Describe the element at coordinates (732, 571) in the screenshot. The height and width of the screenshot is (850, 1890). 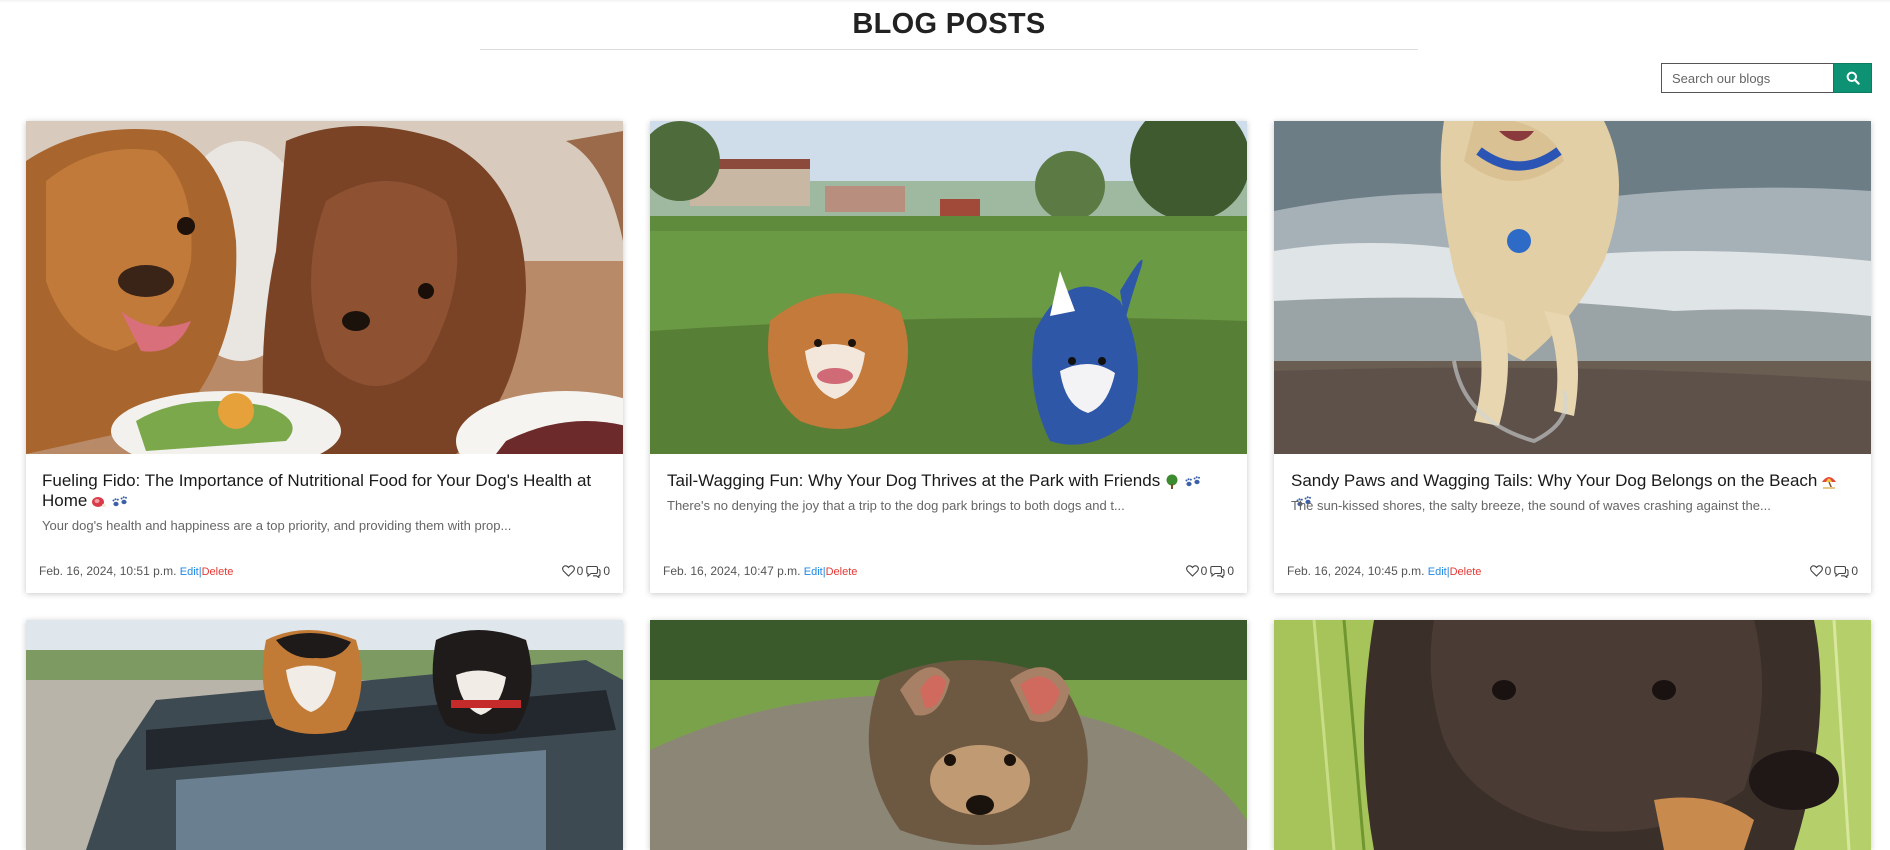
I see `post-date: Feb. 16, 2024, 10:47 p.m.` at that location.